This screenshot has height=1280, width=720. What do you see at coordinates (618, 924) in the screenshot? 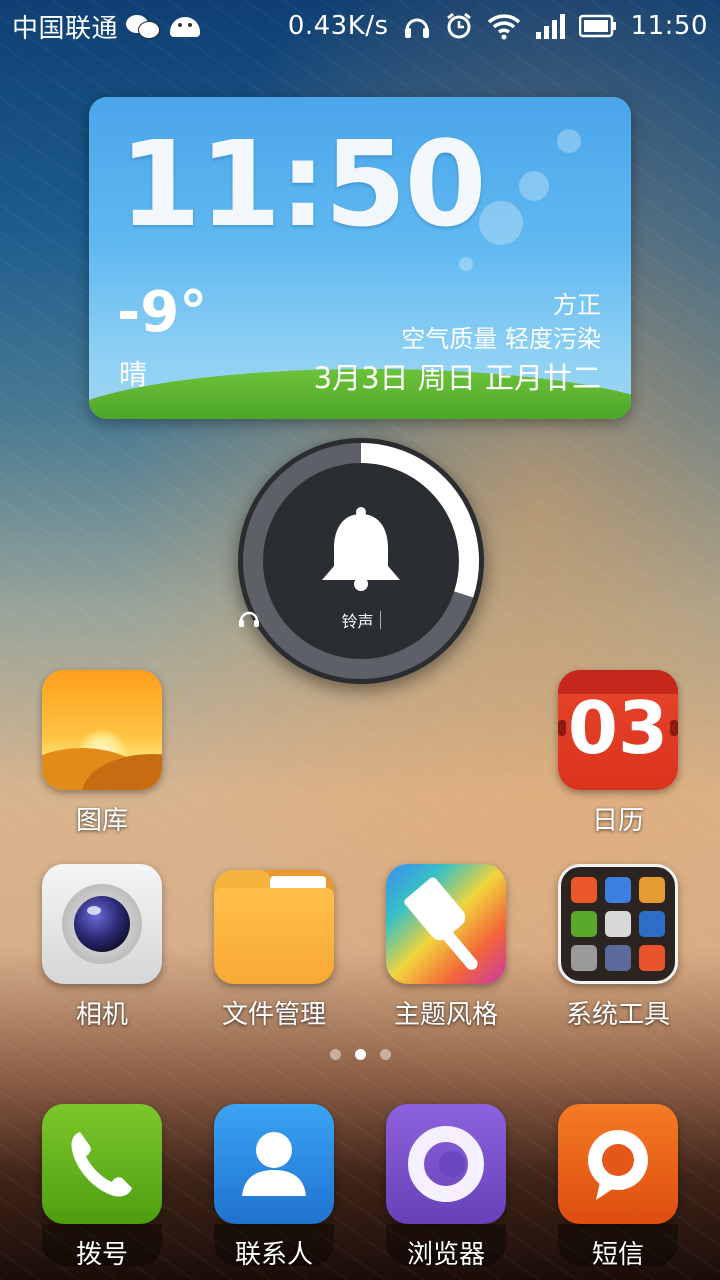
I see `tools-folder-icon` at bounding box center [618, 924].